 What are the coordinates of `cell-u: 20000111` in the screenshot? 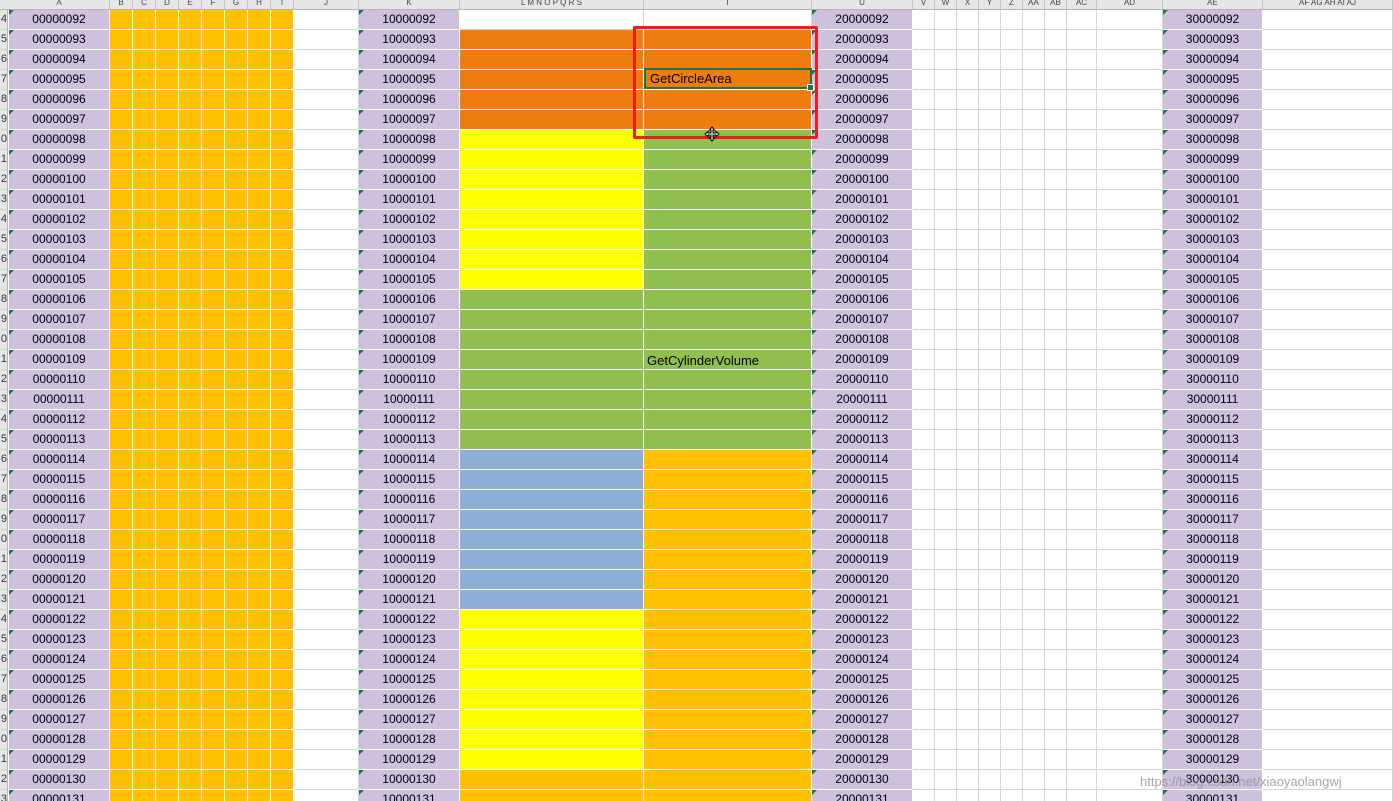 It's located at (862, 400).